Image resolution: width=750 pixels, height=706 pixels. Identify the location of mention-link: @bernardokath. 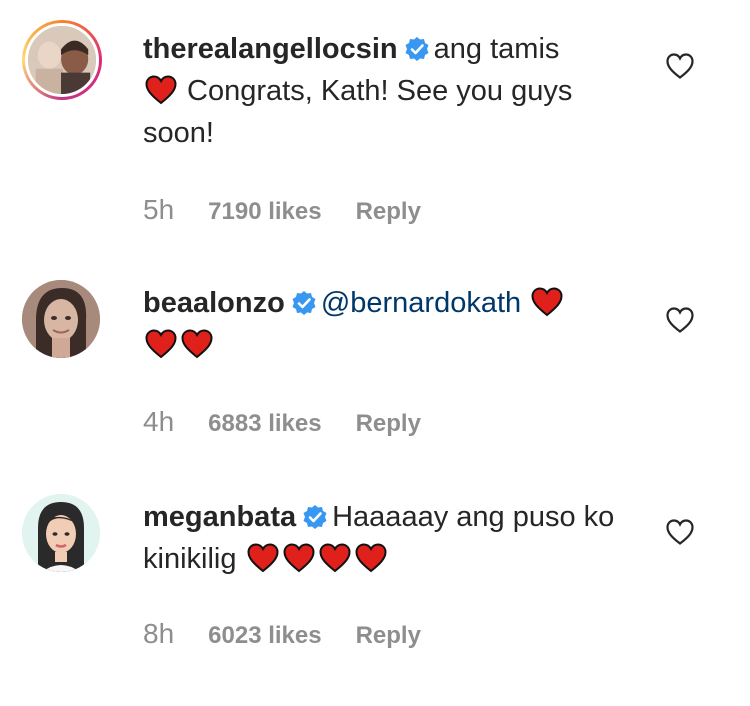
(421, 303).